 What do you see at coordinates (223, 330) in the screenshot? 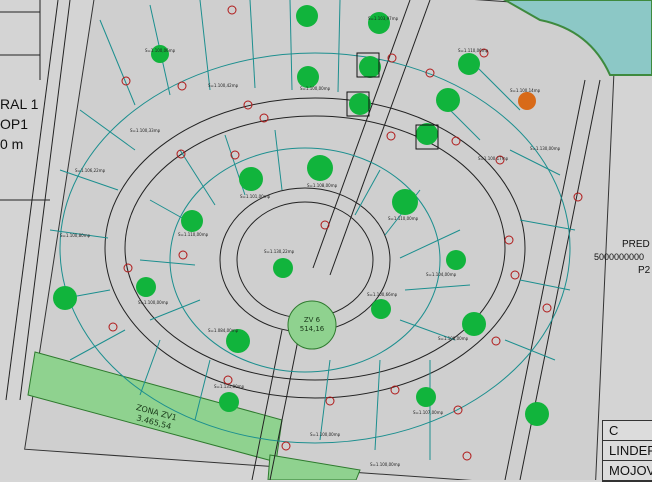
I see `lot-area: S=1.084,00mp` at bounding box center [223, 330].